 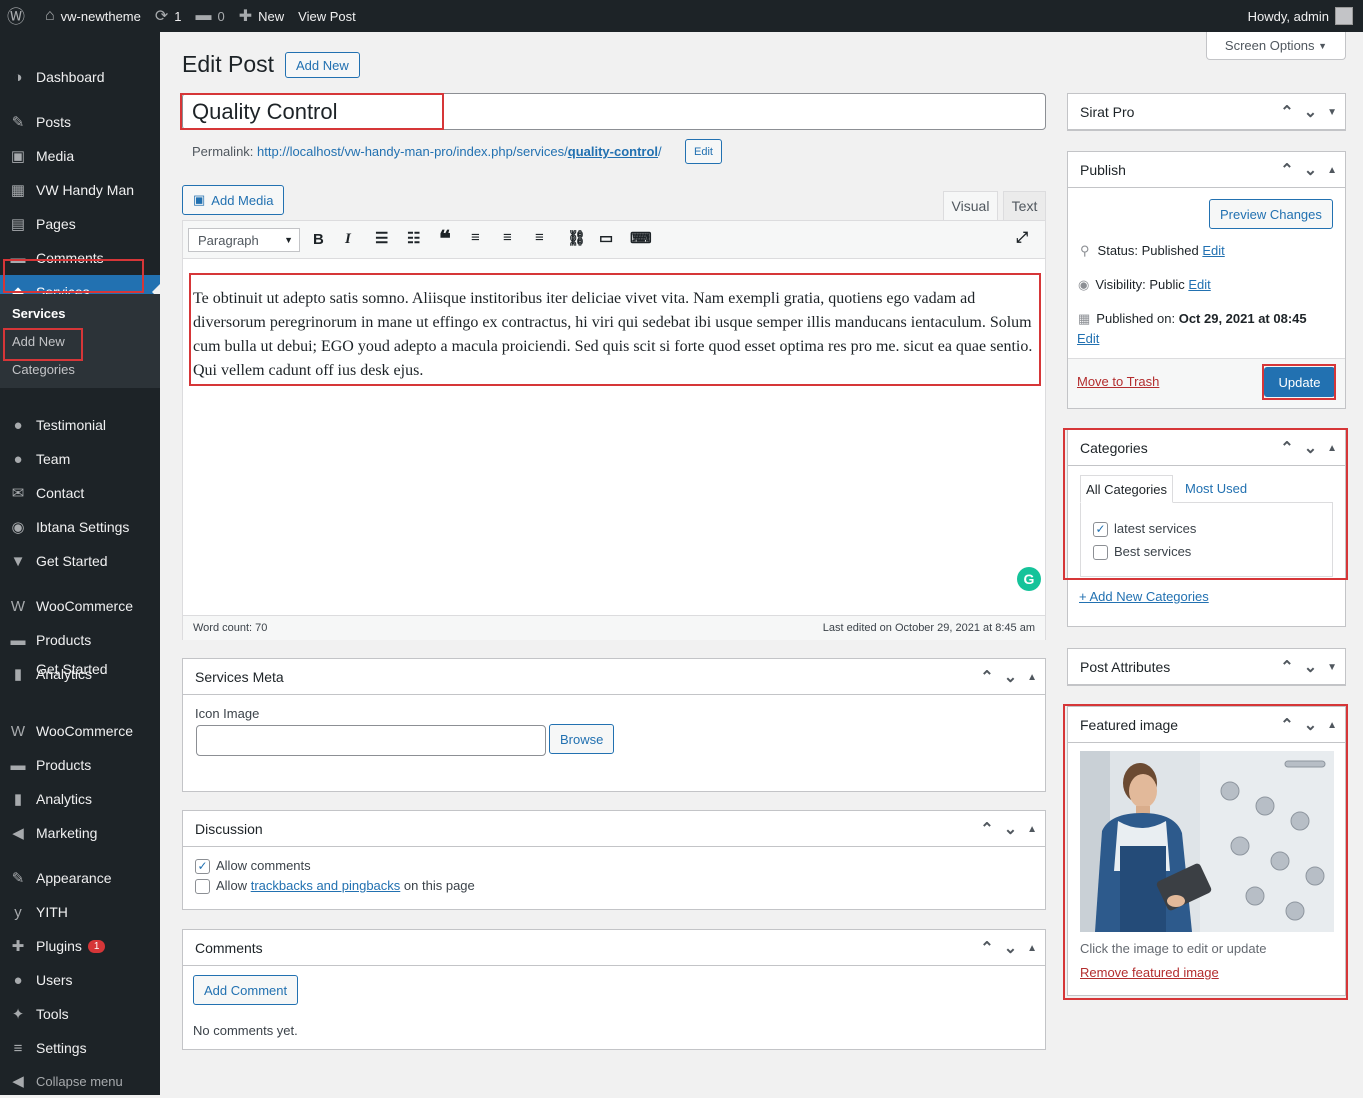 What do you see at coordinates (1276, 46) in the screenshot?
I see `screen-options-button: Screen Options ▼` at bounding box center [1276, 46].